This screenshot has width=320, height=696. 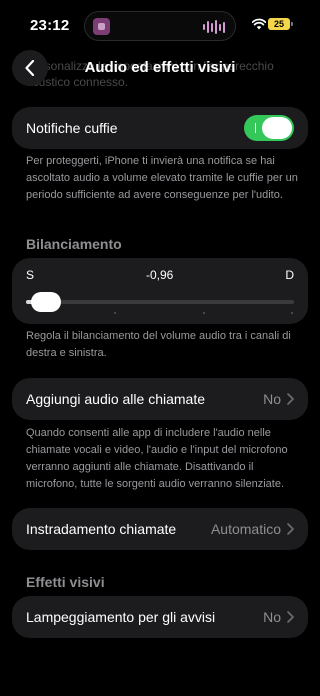 I want to click on dynamic-island, so click(x=160, y=26).